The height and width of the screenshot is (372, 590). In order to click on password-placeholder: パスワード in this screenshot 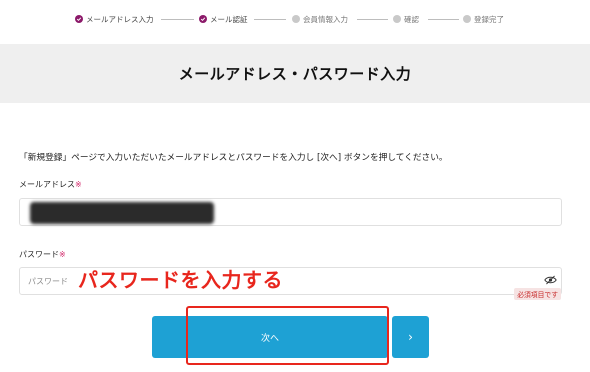, I will do `click(48, 281)`.